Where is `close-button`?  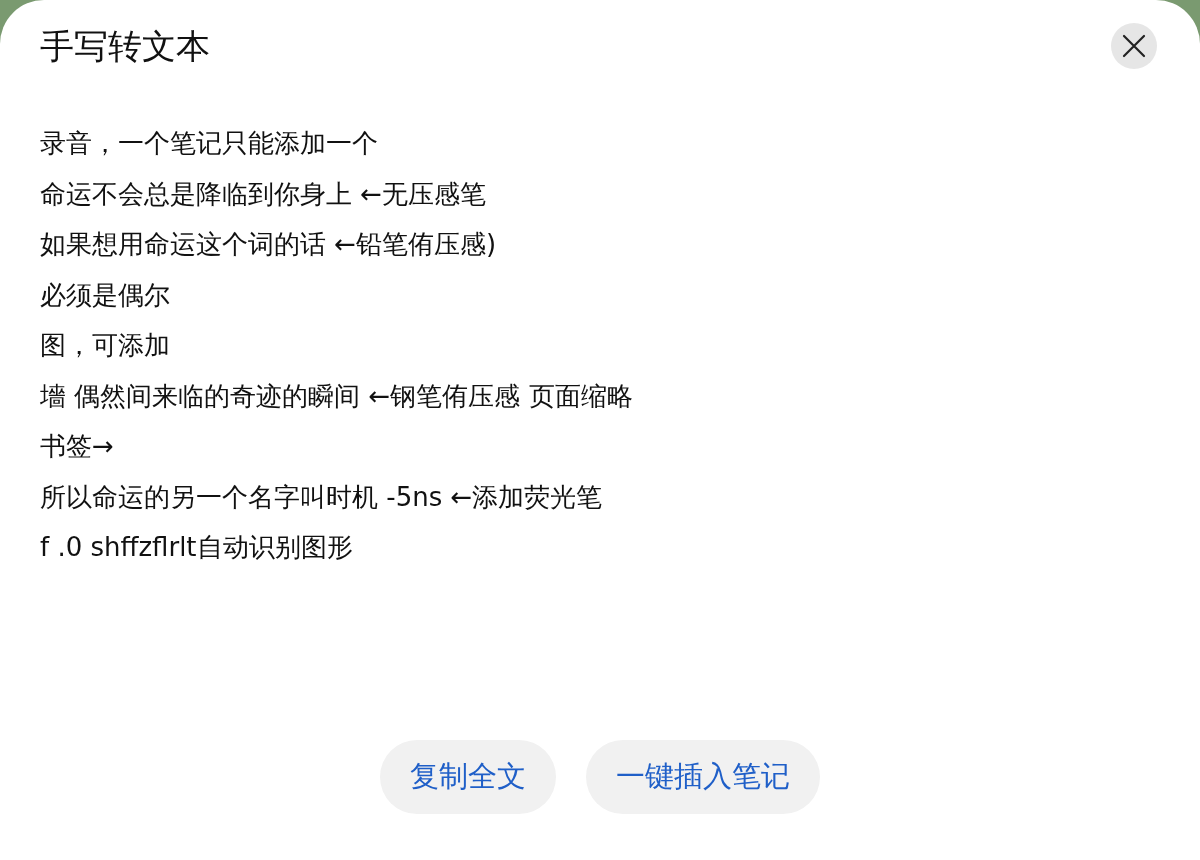
close-button is located at coordinates (1134, 46).